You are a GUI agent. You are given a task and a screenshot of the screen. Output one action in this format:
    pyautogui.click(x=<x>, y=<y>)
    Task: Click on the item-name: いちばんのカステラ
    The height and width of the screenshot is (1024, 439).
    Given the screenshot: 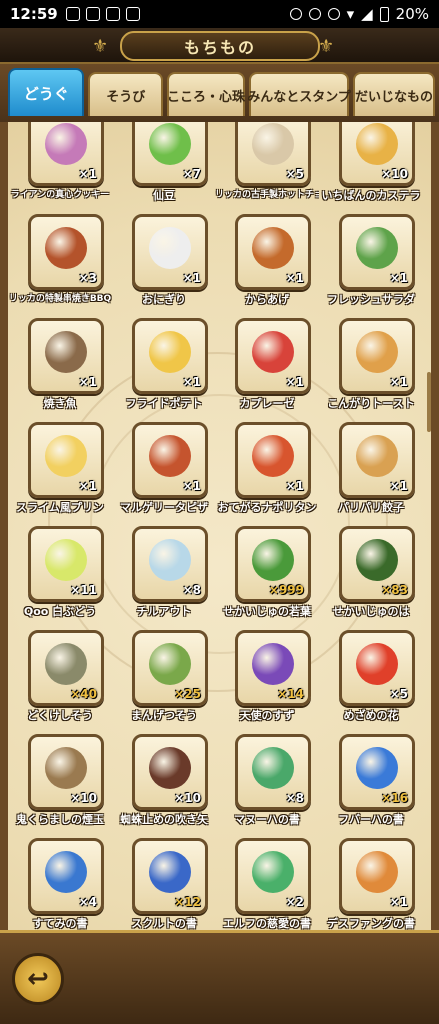 What is the action you would take?
    pyautogui.click(x=371, y=195)
    